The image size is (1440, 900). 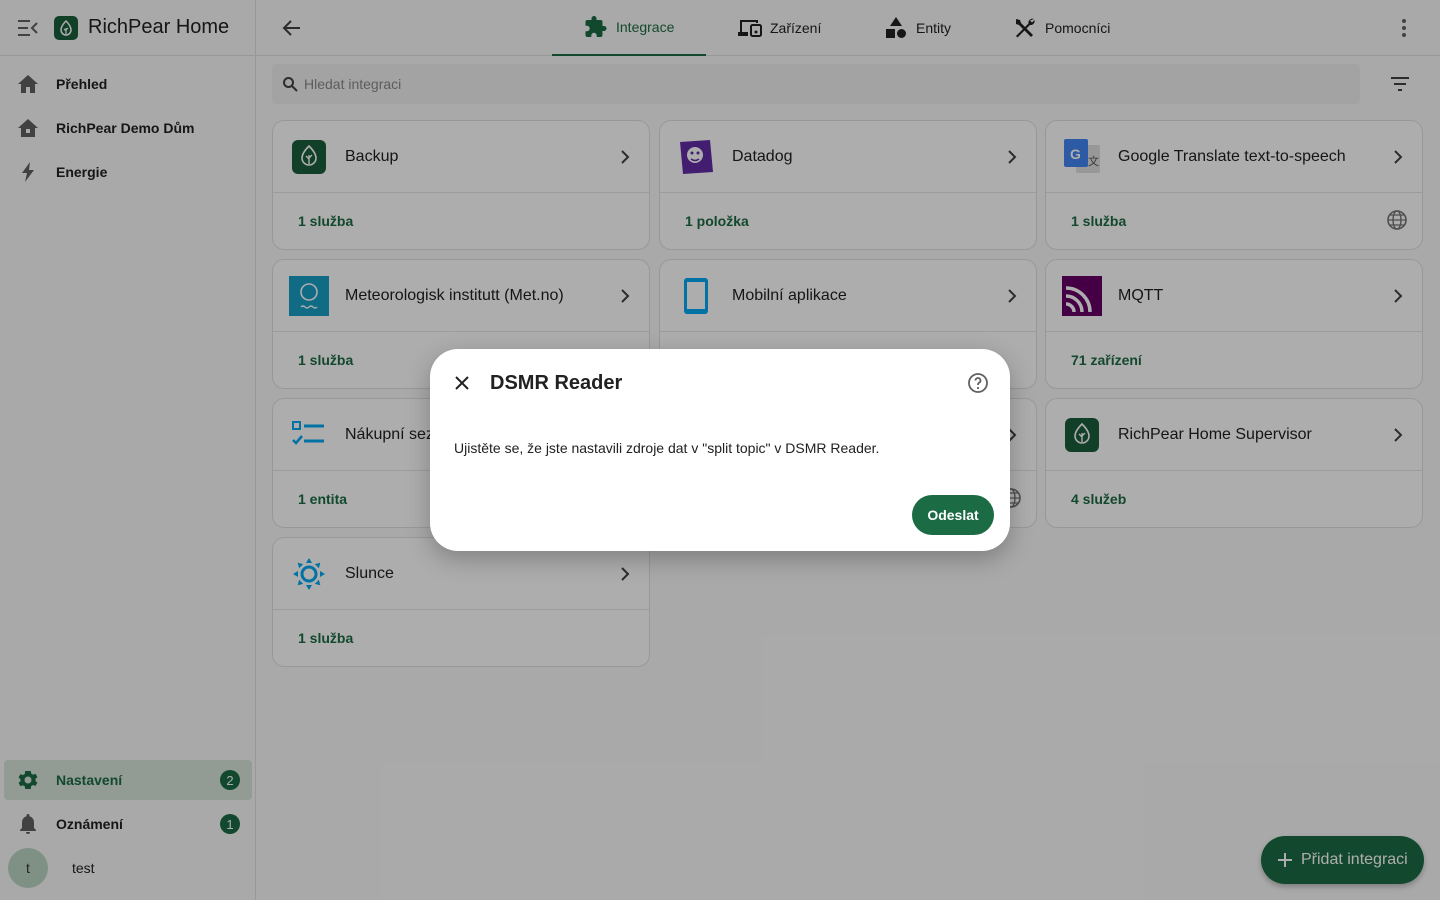 What do you see at coordinates (462, 383) in the screenshot?
I see `close-icon` at bounding box center [462, 383].